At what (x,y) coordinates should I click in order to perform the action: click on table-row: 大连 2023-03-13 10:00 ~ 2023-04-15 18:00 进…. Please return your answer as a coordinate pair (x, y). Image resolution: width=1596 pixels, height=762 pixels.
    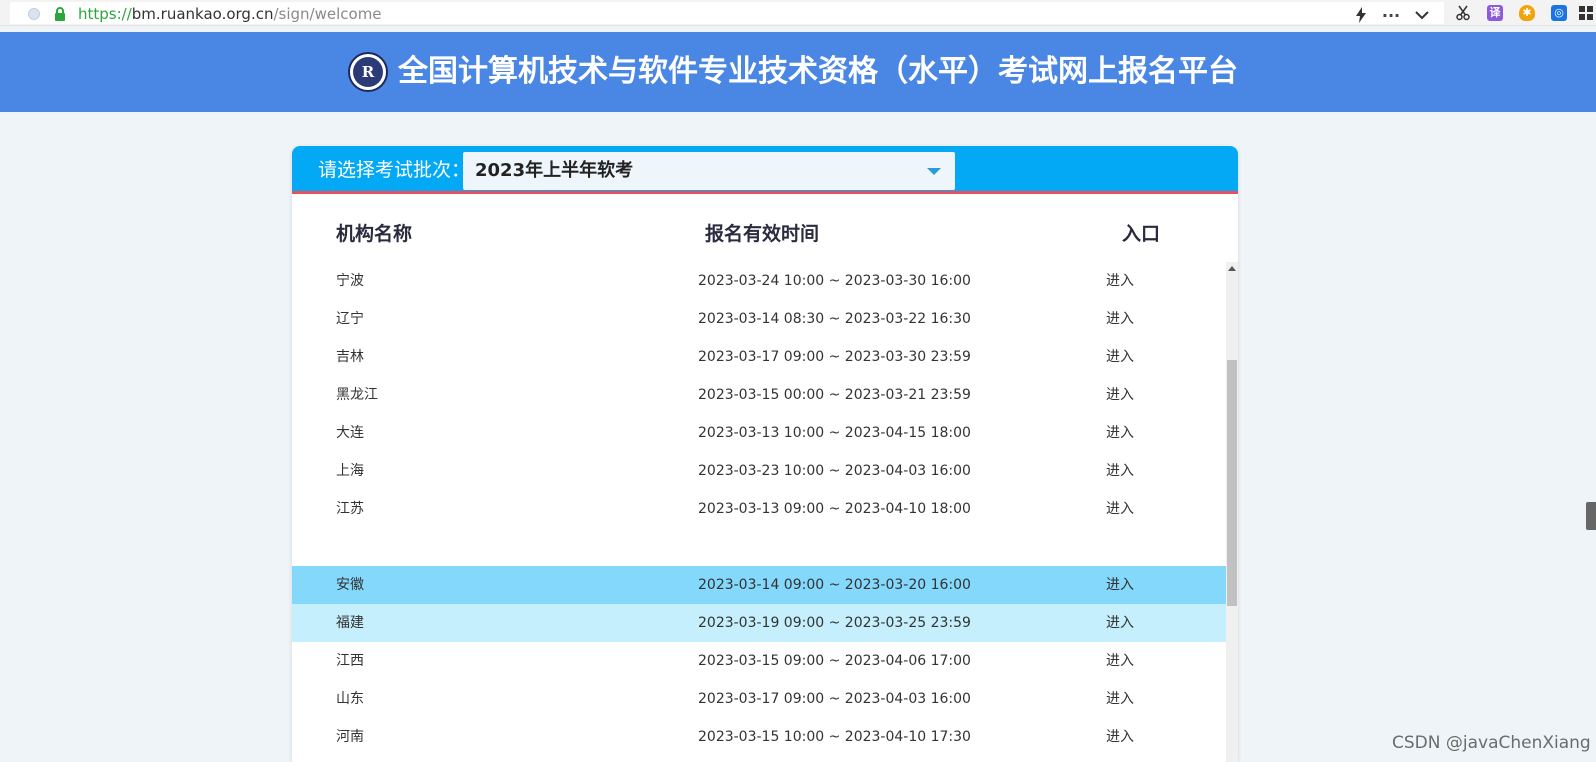
    Looking at the image, I should click on (759, 433).